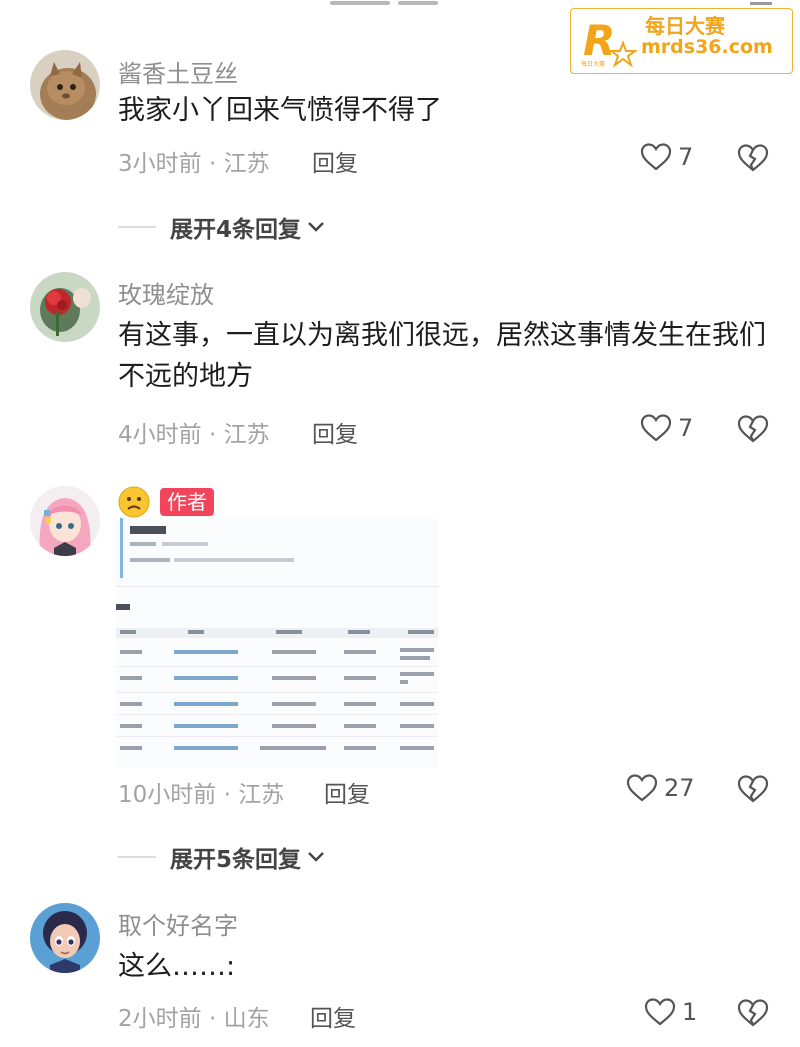  Describe the element at coordinates (593, 64) in the screenshot. I see `svg-text: 每日大赛` at that location.